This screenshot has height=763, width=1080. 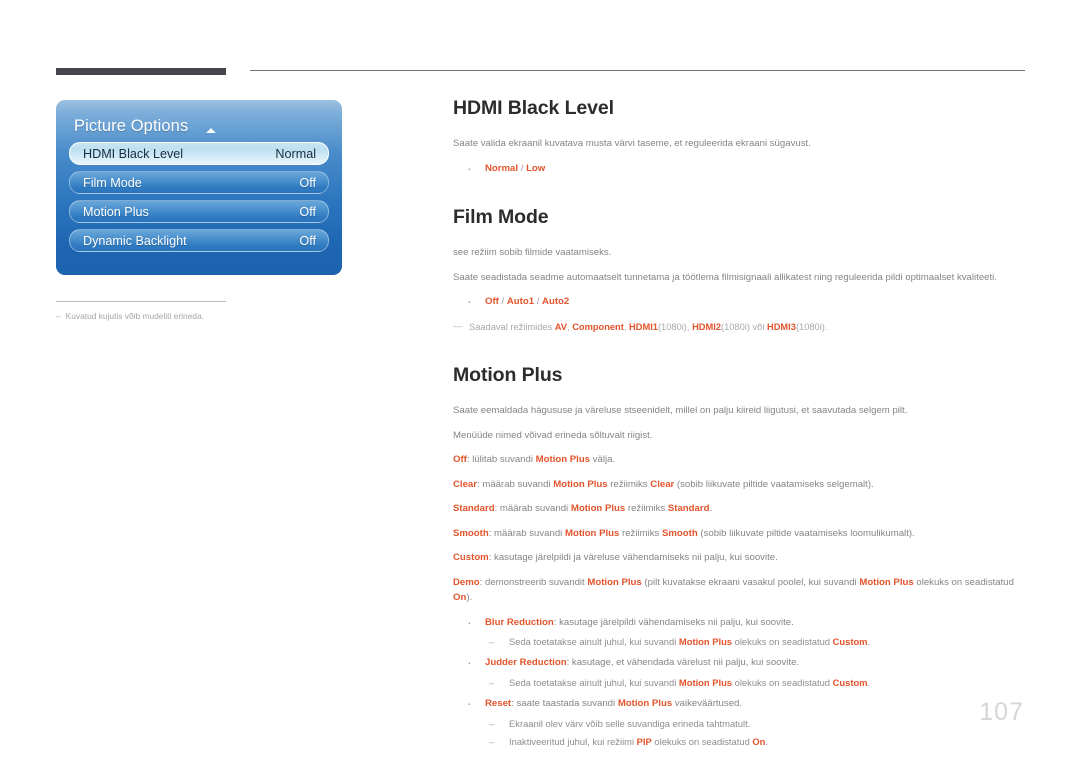 What do you see at coordinates (711, 509) in the screenshot?
I see `mode-text-3: .` at bounding box center [711, 509].